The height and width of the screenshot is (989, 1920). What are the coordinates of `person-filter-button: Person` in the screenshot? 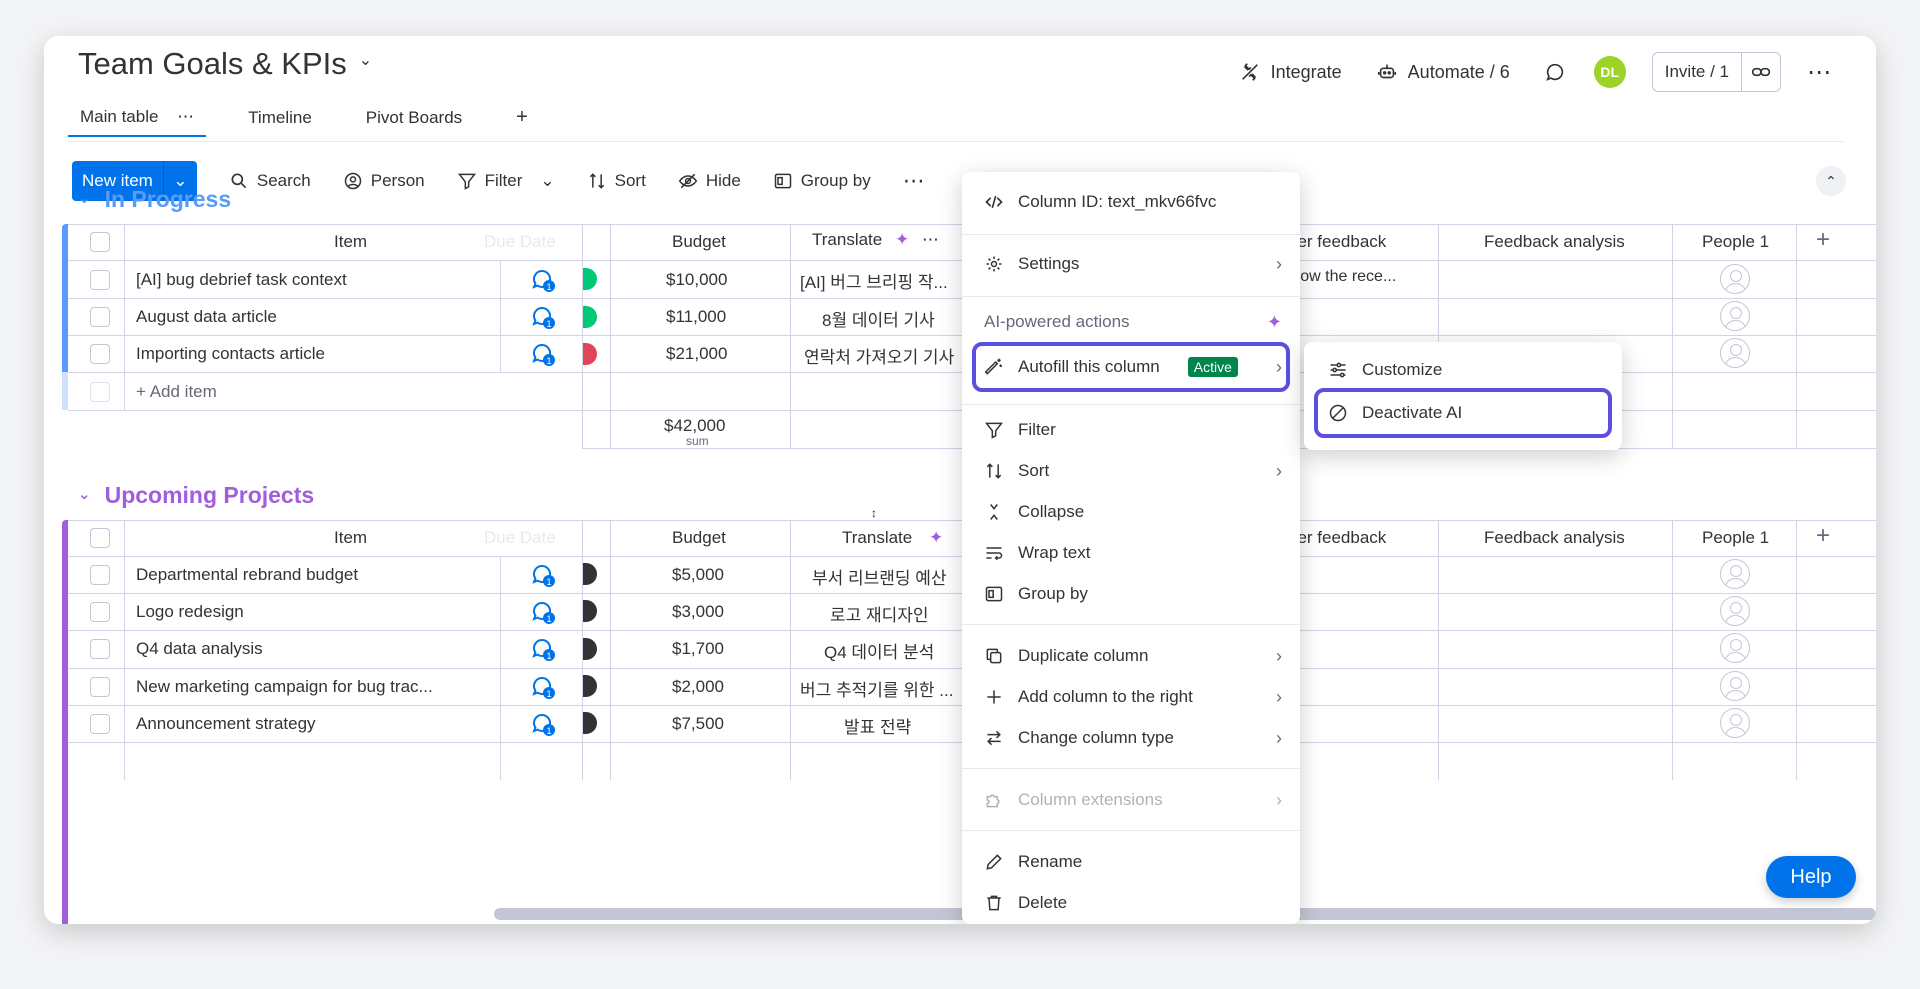 It's located at (384, 181).